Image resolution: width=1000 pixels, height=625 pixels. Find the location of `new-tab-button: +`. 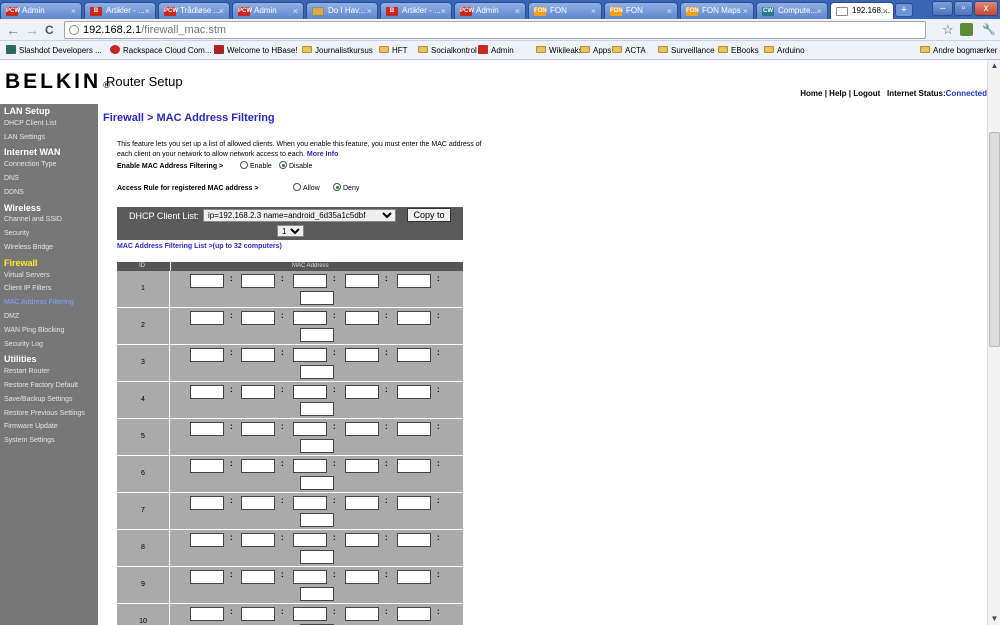

new-tab-button: + is located at coordinates (904, 10).